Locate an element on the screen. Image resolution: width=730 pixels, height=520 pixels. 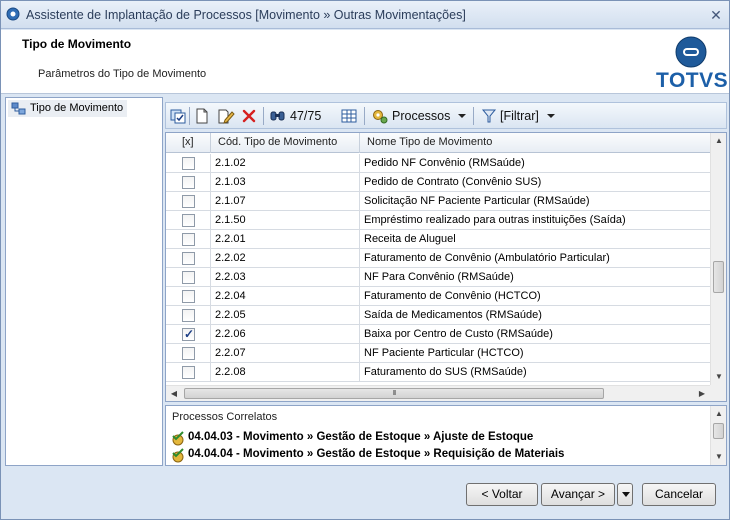
column-header-select: [x] is located at coordinates (188, 142).